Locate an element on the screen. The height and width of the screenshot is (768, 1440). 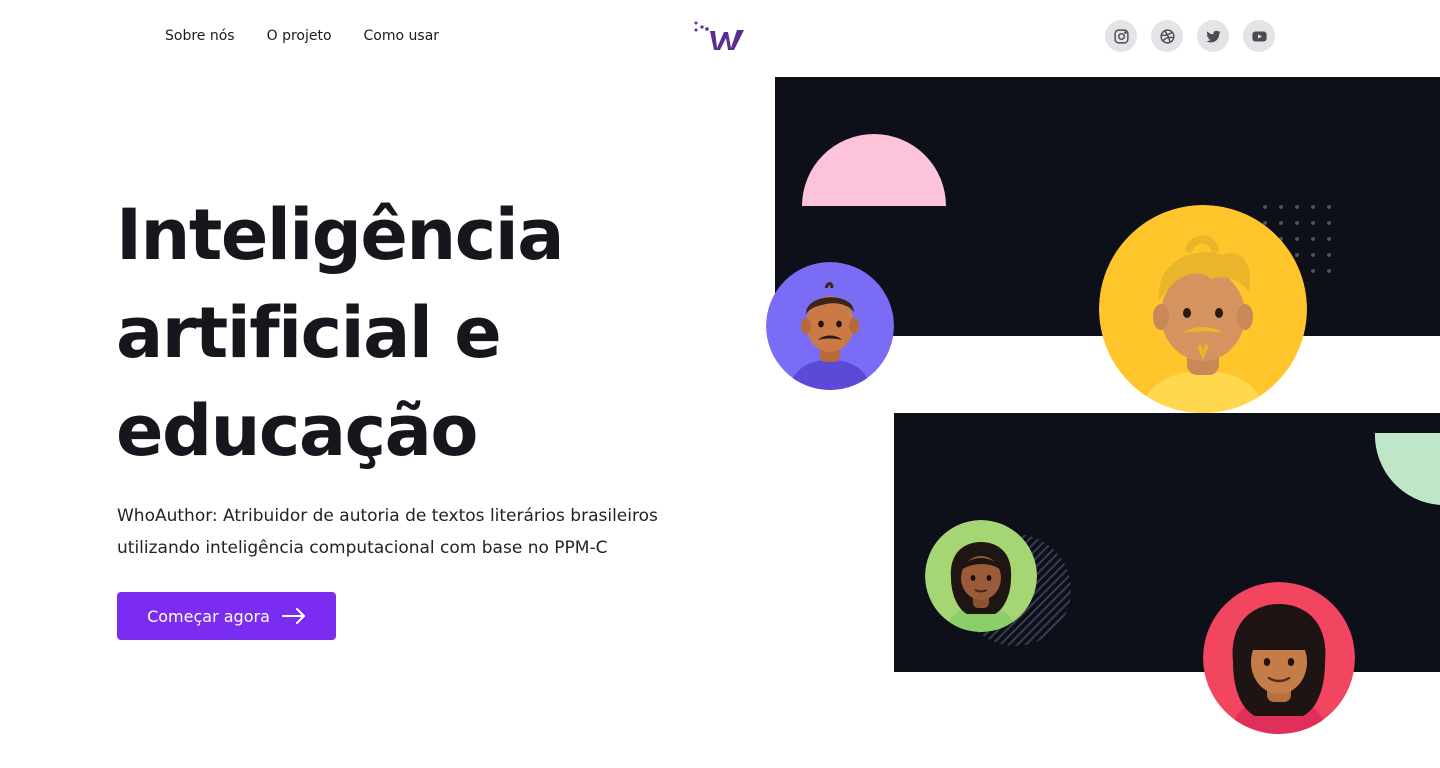
start-now-button: Começar agora is located at coordinates (226, 616).